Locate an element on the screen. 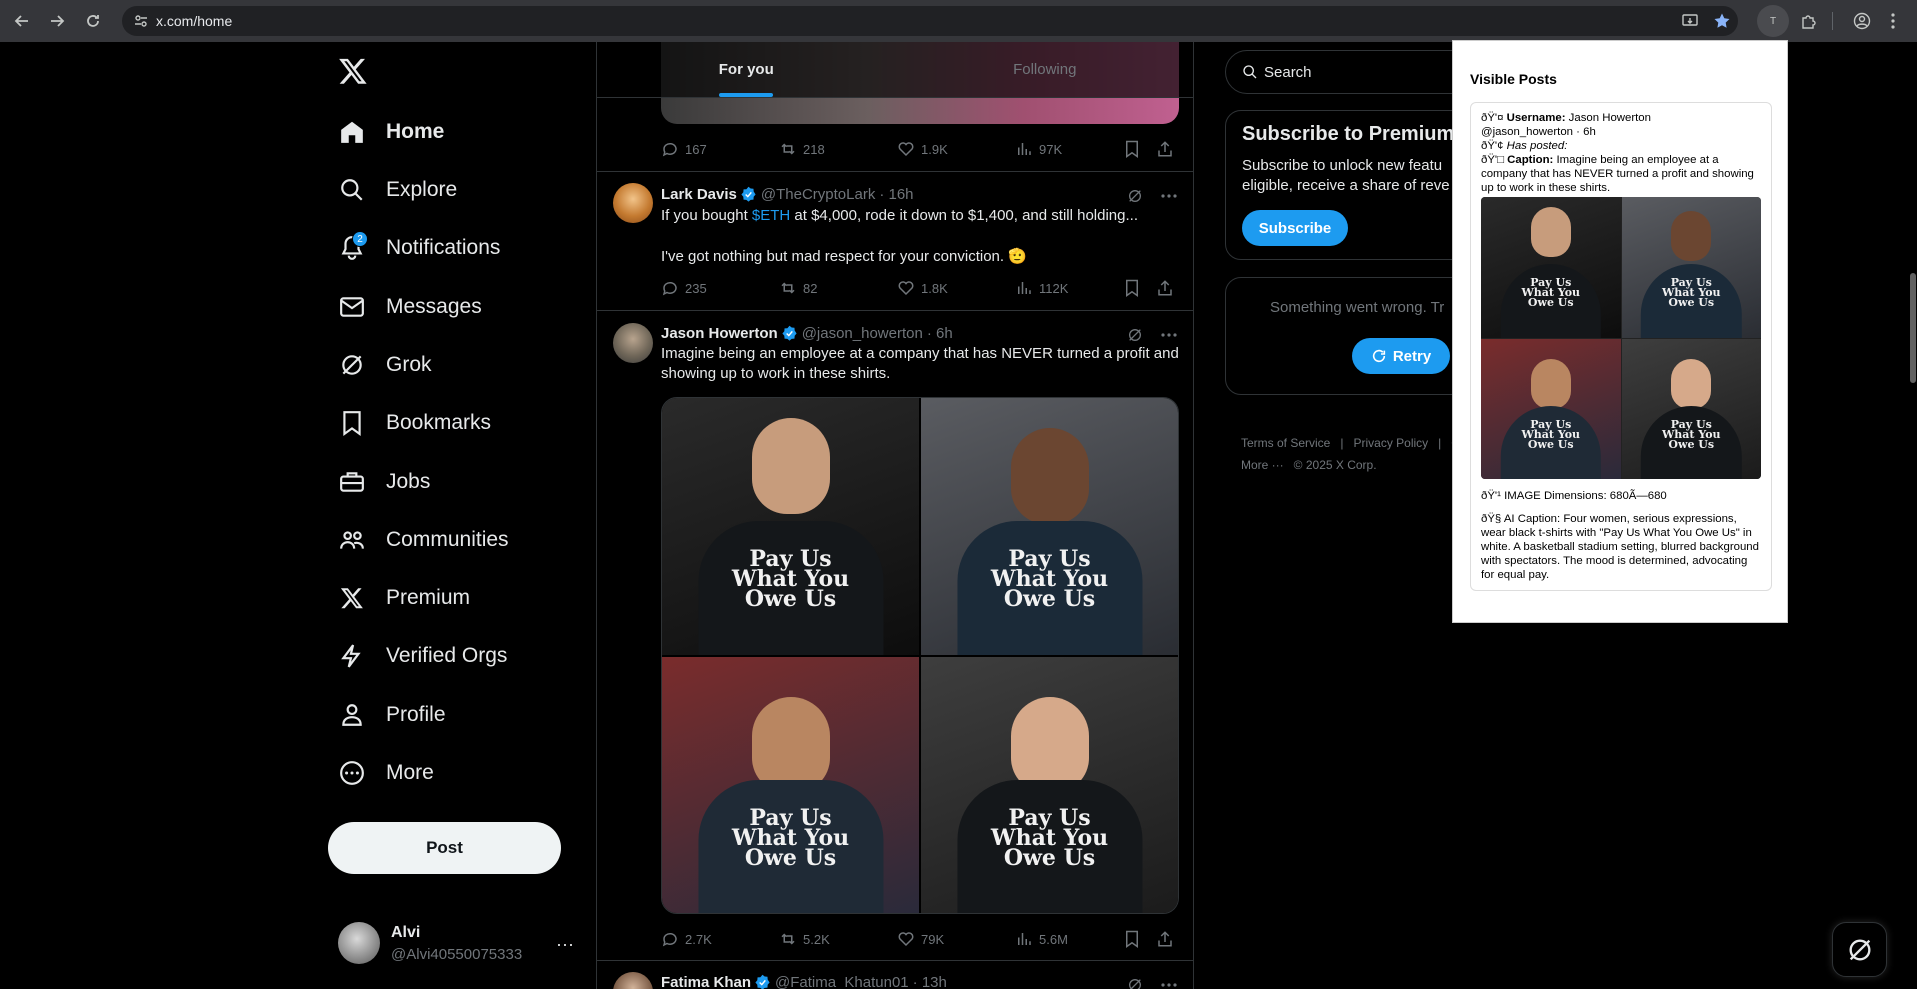  sidebar-item-home: Home is located at coordinates (391, 132).